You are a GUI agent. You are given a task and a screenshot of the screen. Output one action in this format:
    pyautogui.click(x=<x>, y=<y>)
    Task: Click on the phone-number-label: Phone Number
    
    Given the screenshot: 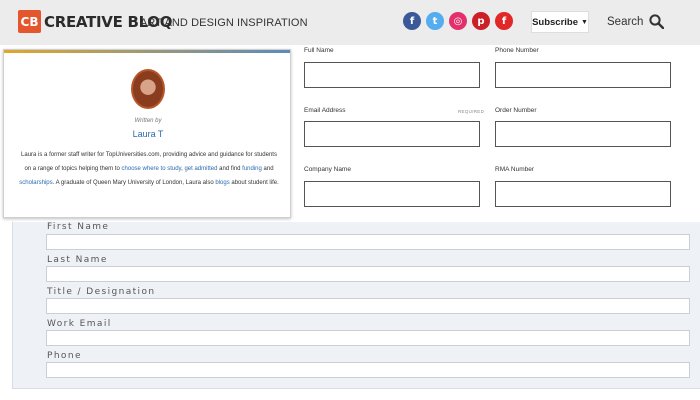 What is the action you would take?
    pyautogui.click(x=517, y=50)
    